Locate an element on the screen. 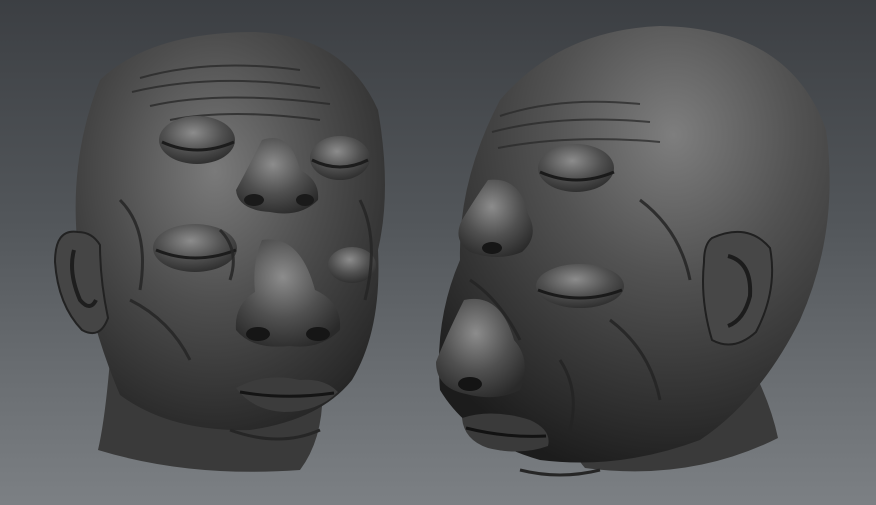 This screenshot has height=505, width=876. right-head-eye-upper is located at coordinates (576, 168).